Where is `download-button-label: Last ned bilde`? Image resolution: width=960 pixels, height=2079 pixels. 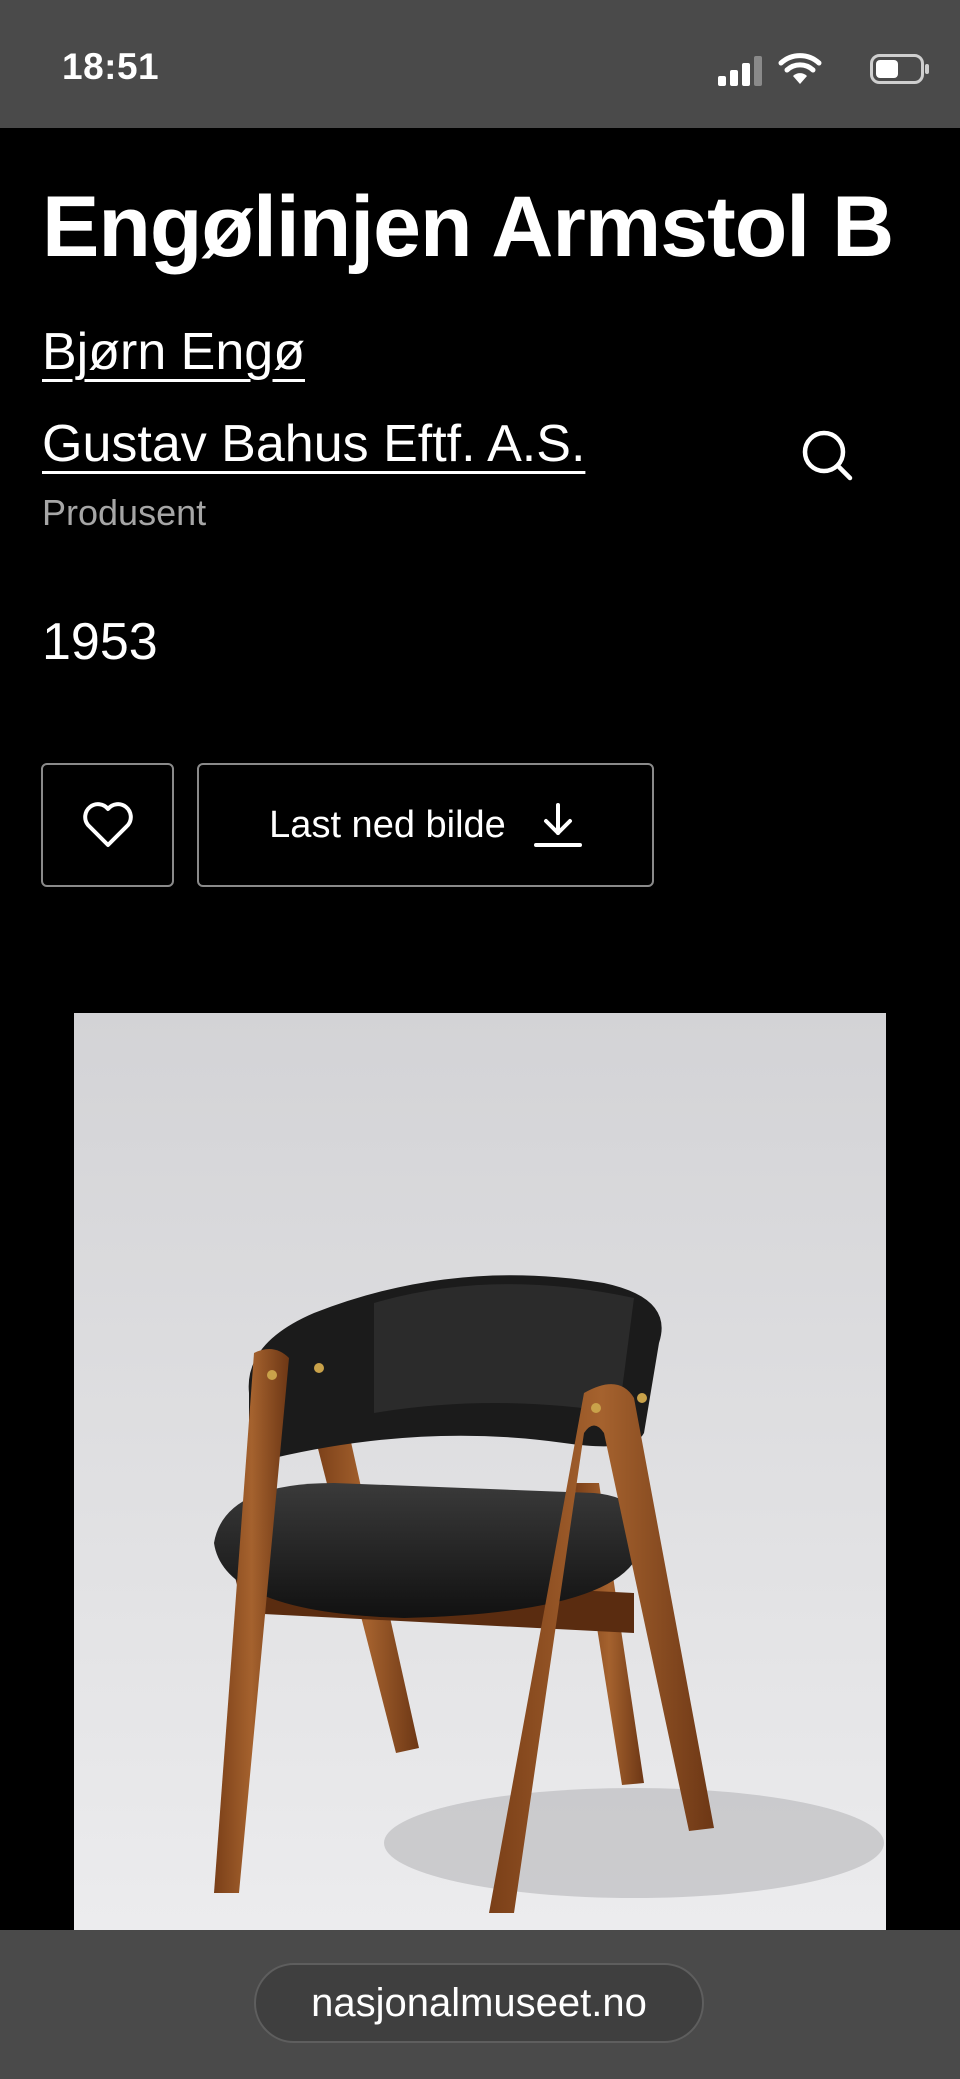 download-button-label: Last ned bilde is located at coordinates (387, 824).